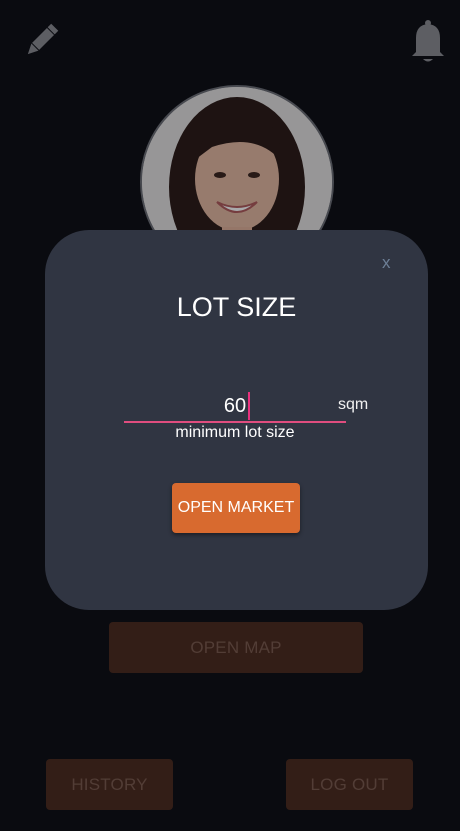 This screenshot has height=831, width=460. Describe the element at coordinates (235, 406) in the screenshot. I see `lot-size-input` at that location.